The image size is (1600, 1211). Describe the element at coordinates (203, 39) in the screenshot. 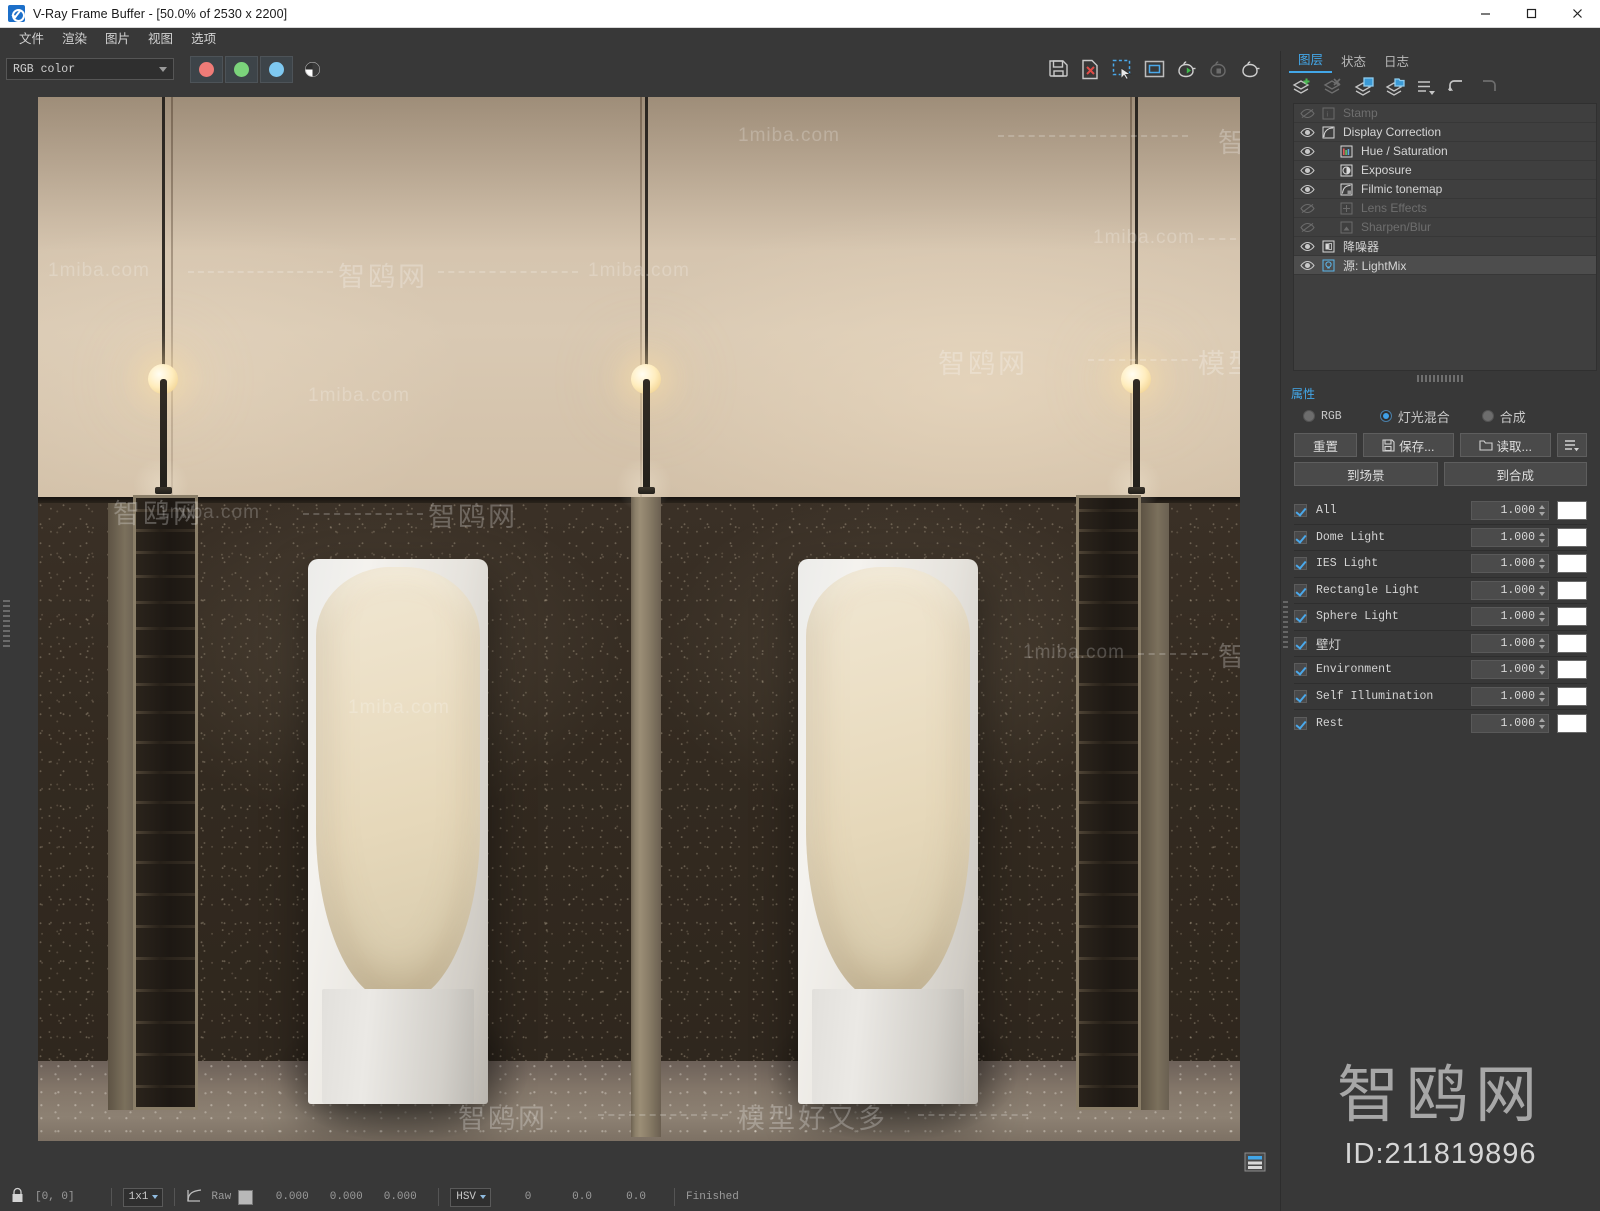

I see `menu-options: 选项` at that location.